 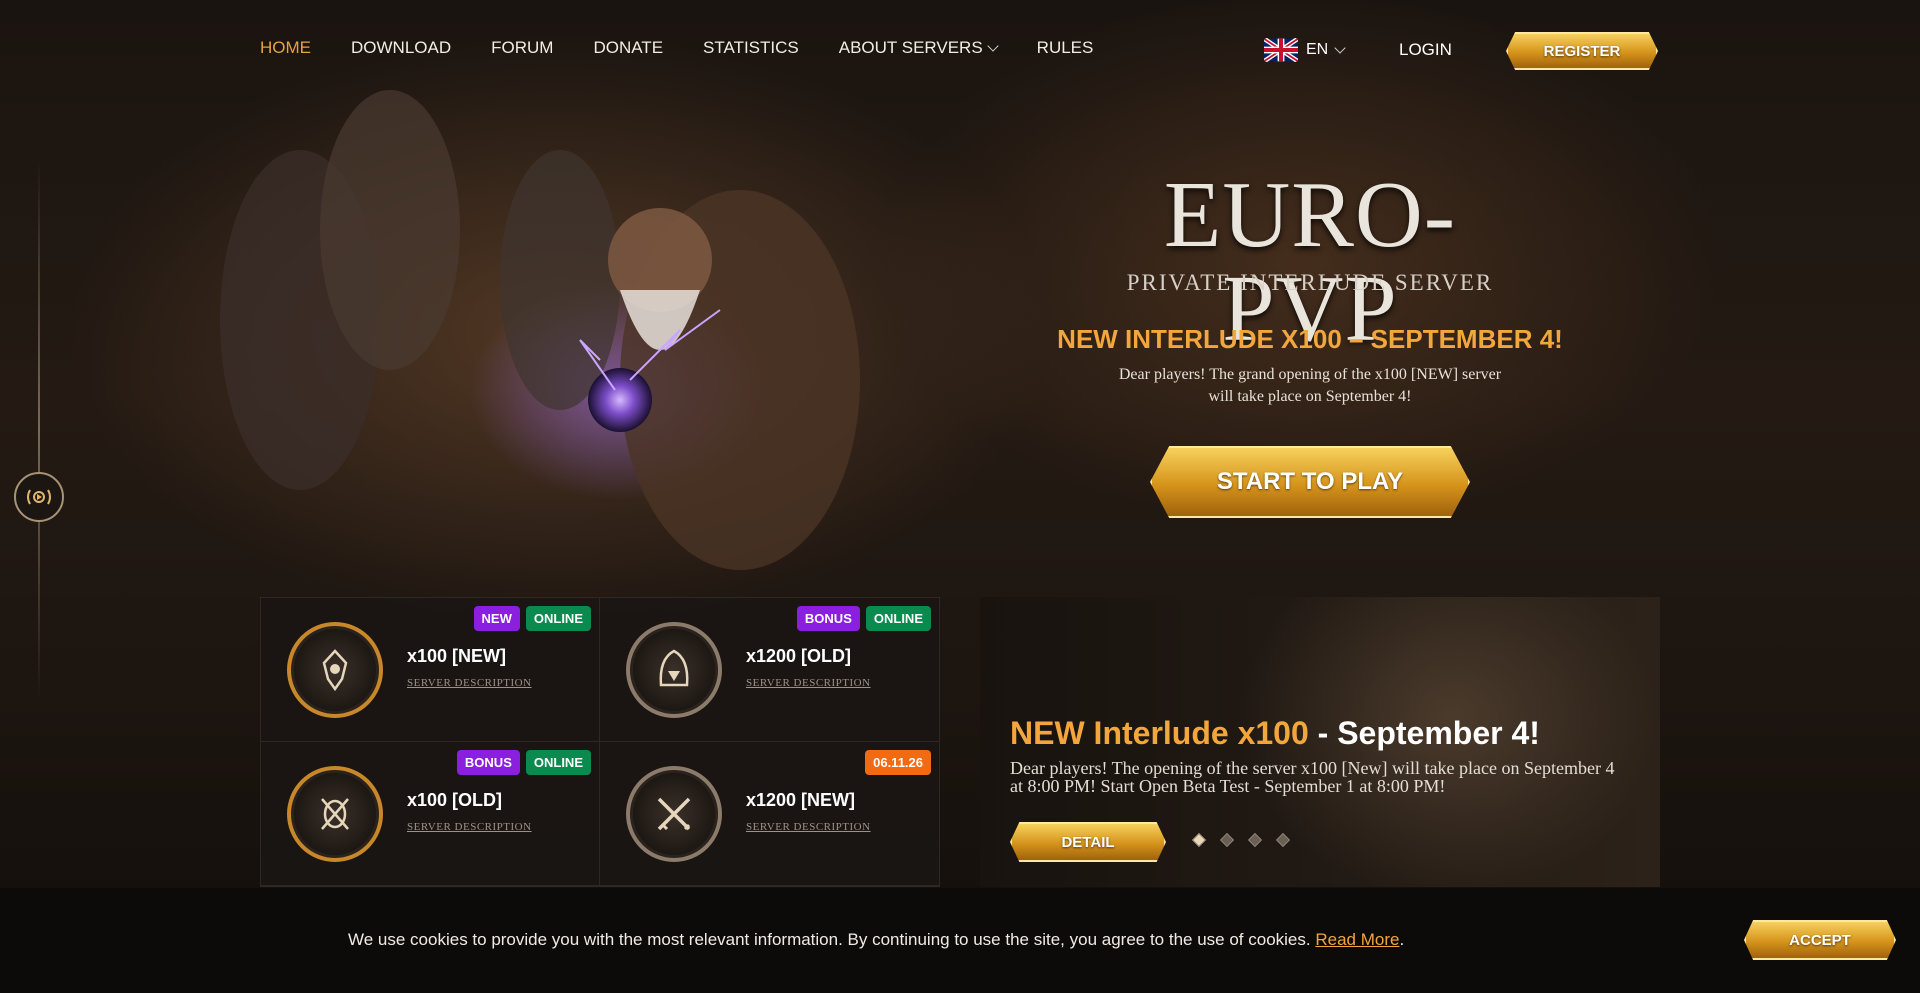 I want to click on date-badge: 06.11.26, so click(x=898, y=762).